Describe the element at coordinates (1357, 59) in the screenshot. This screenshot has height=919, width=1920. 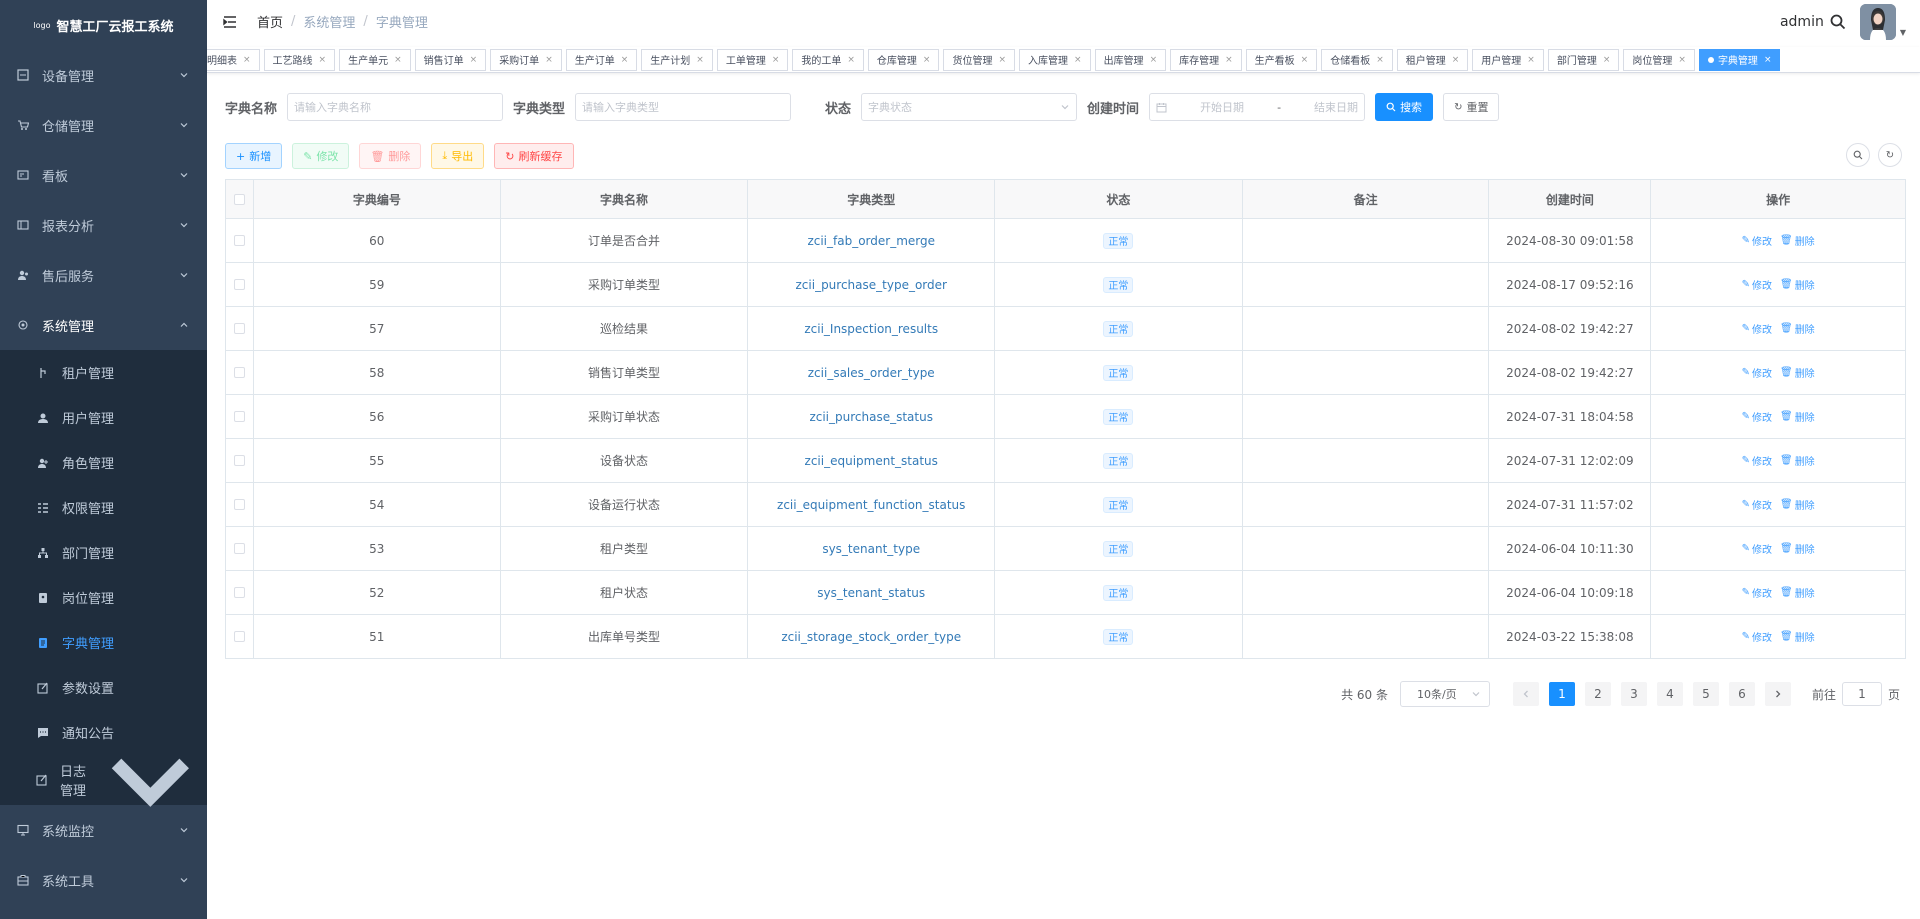
I see `tag-15: 仓储看板 ×` at that location.